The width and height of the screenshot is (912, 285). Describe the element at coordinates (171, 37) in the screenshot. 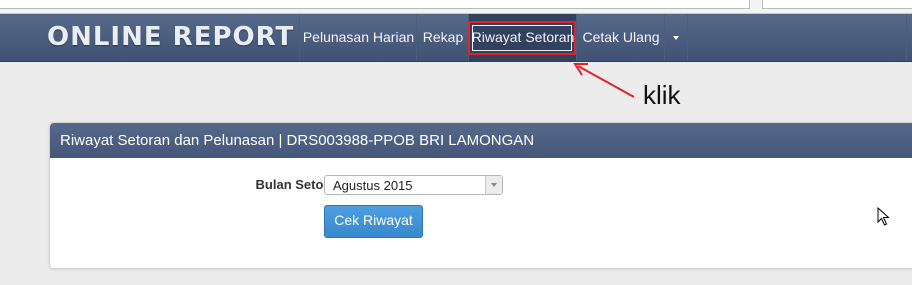

I see `brand-logo: ONLINE REPORT` at that location.